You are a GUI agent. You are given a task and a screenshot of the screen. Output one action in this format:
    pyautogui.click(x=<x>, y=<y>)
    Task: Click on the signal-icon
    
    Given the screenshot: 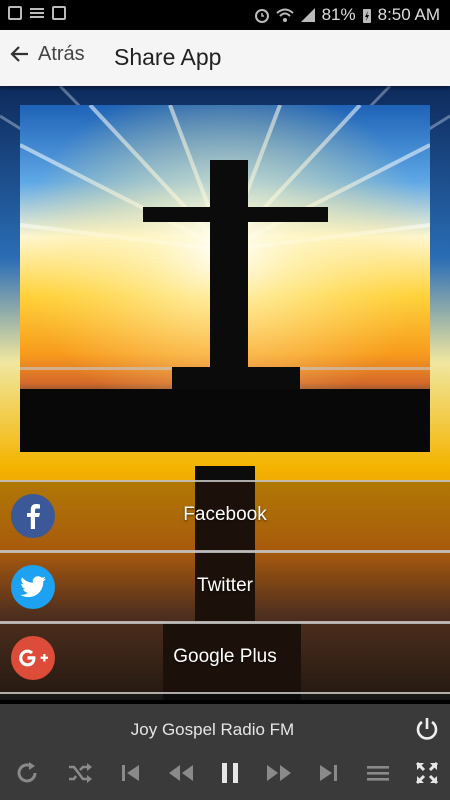 What is the action you would take?
    pyautogui.click(x=307, y=15)
    